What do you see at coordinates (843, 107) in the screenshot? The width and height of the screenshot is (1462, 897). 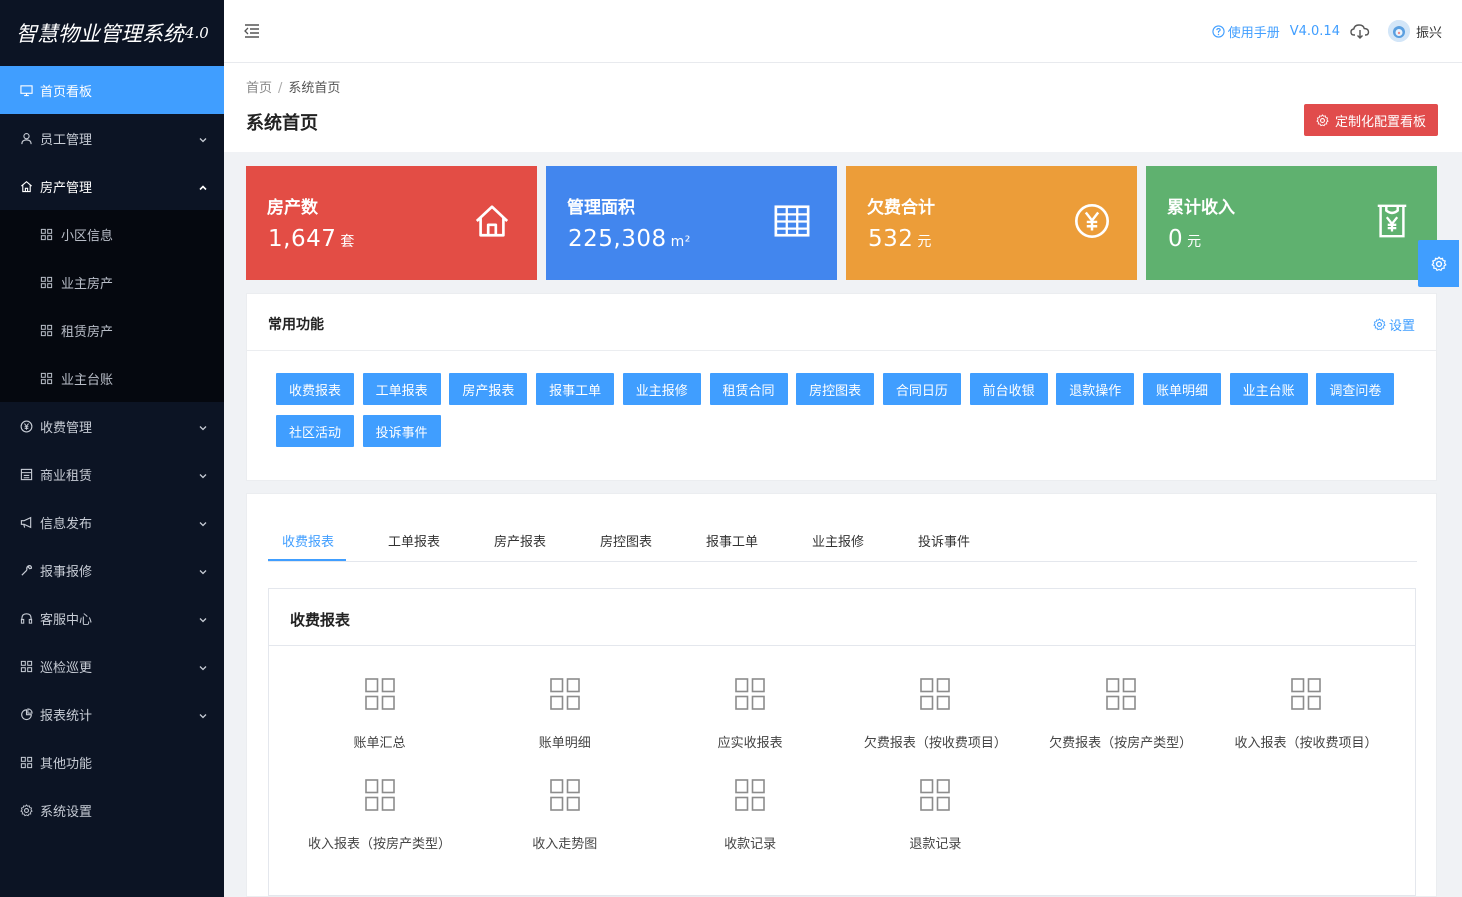 I see `page-header: 首页 / 系统首页 系统首页 定制化配置看板` at bounding box center [843, 107].